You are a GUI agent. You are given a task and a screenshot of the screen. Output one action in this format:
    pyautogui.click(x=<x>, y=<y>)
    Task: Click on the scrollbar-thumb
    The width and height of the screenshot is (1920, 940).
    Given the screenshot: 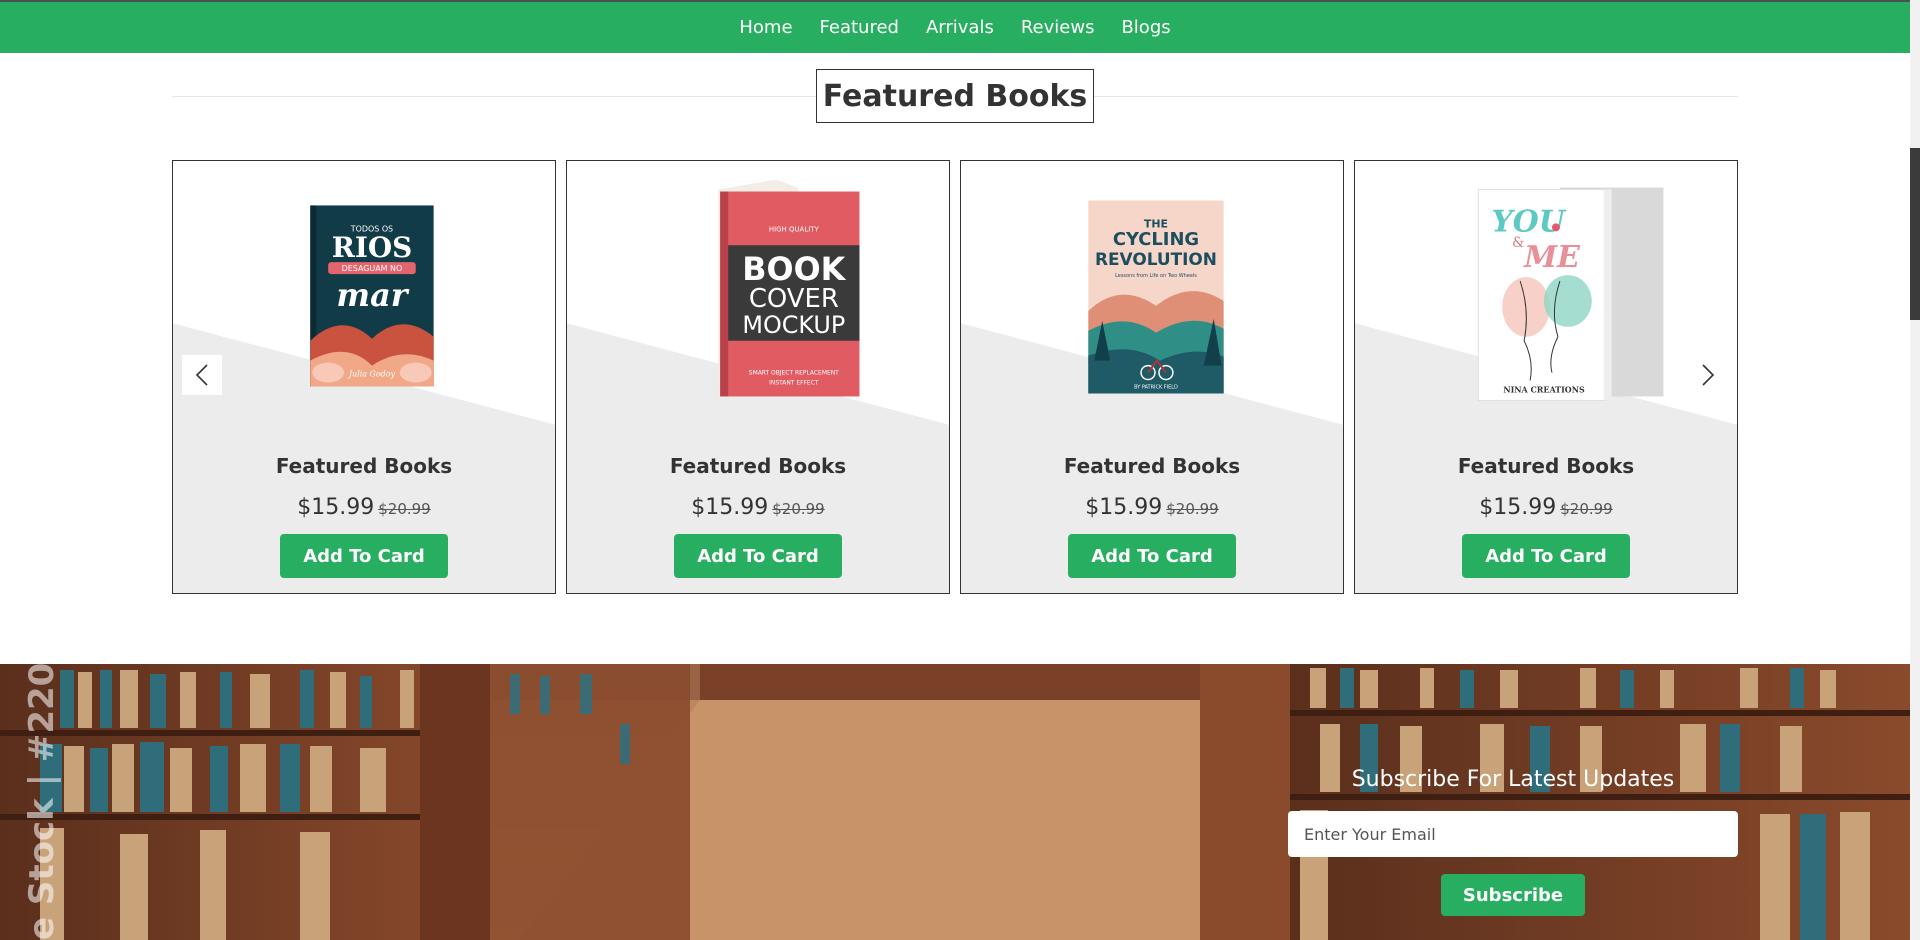 What is the action you would take?
    pyautogui.click(x=1915, y=234)
    